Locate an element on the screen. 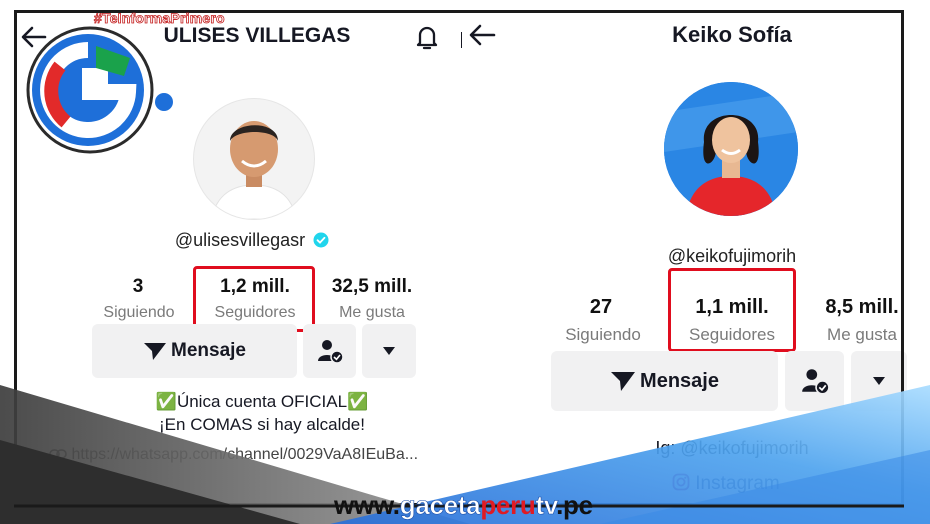 This screenshot has width=930, height=524. site-suffix: .pe is located at coordinates (574, 505).